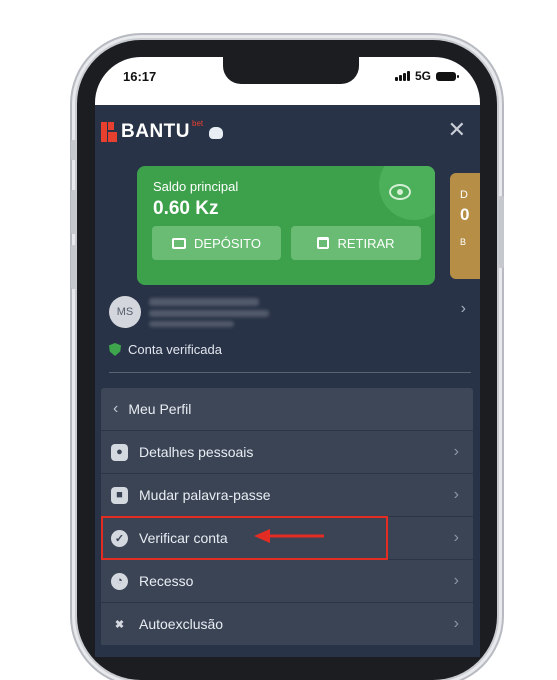 The image size is (557, 680). I want to click on menu-item-label: Recesso, so click(166, 581).